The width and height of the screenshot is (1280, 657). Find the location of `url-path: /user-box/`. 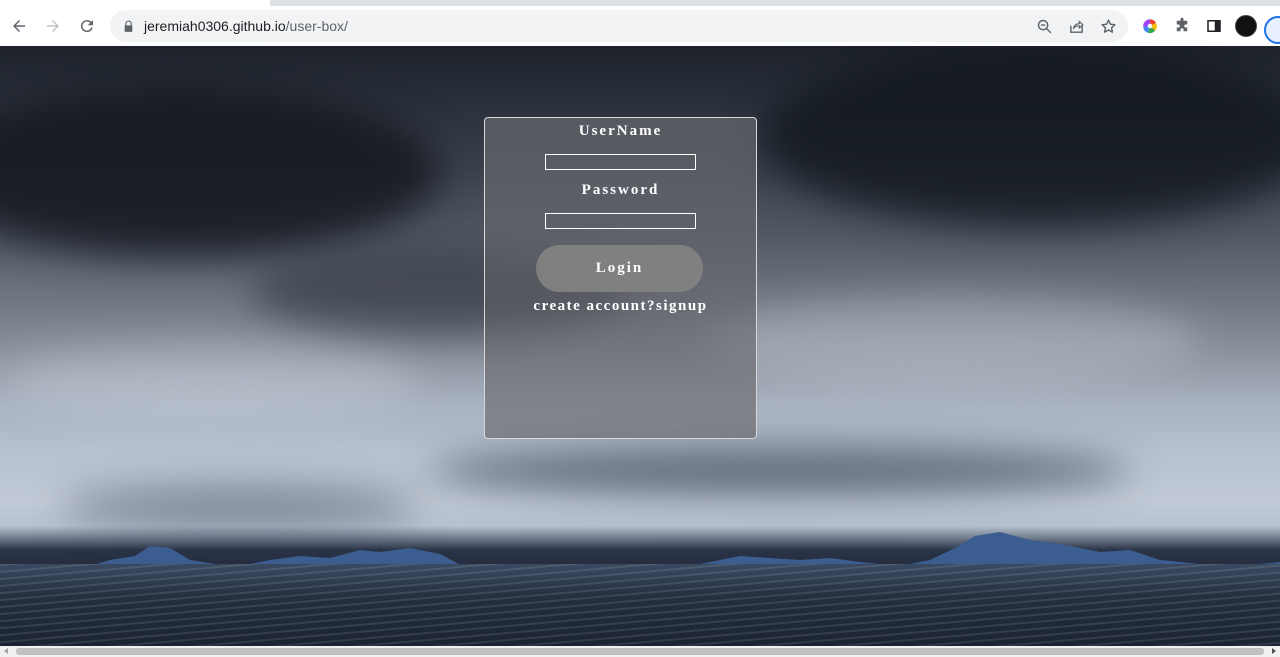

url-path: /user-box/ is located at coordinates (316, 26).